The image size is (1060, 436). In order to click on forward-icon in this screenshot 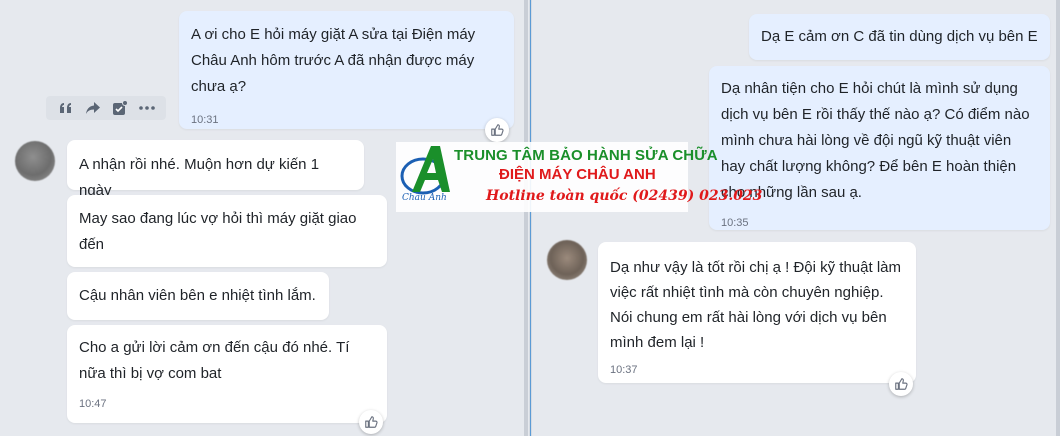, I will do `click(93, 108)`.